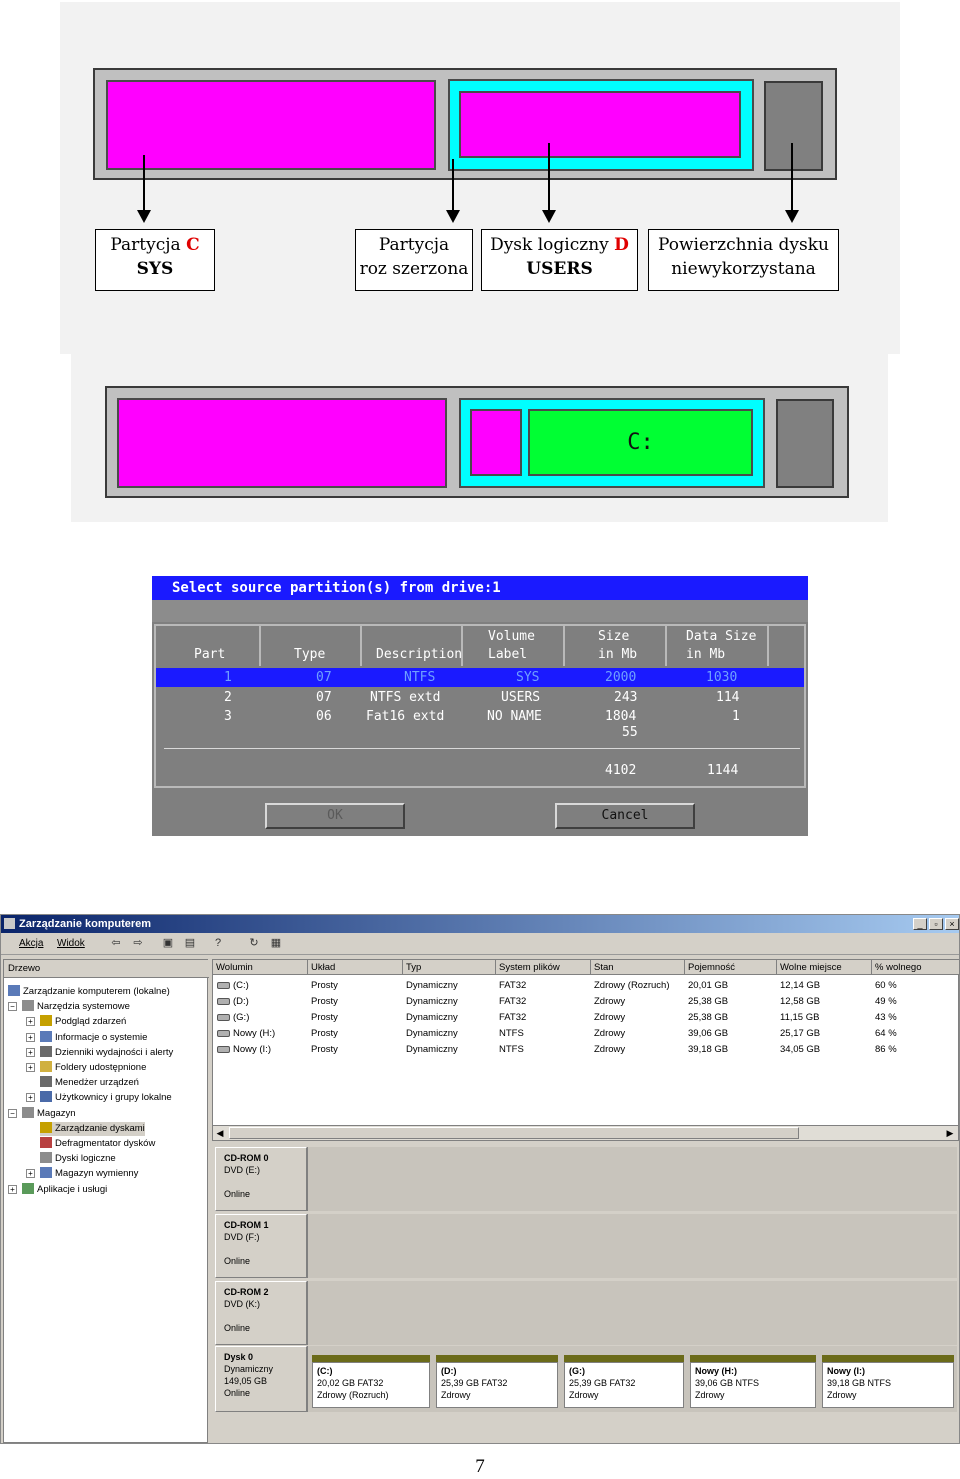 The width and height of the screenshot is (960, 1479). I want to click on scroll-left-icon: ◀, so click(220, 1133).